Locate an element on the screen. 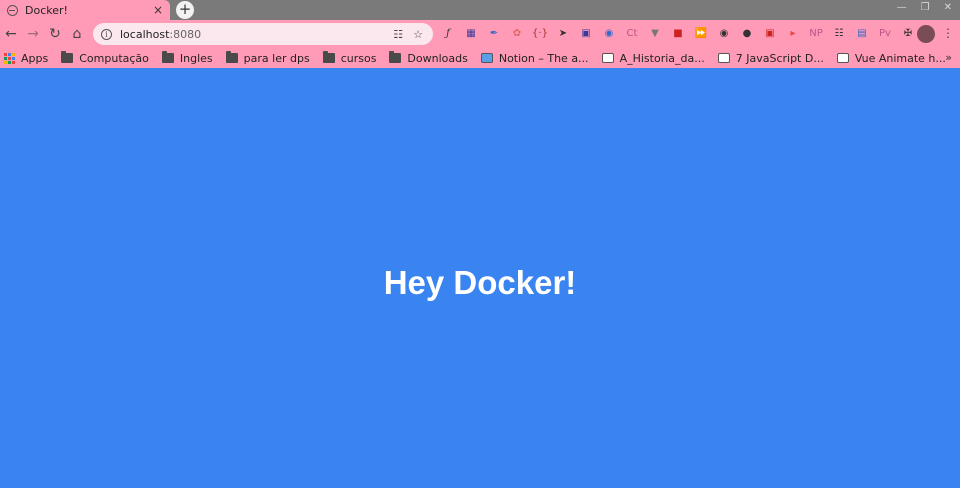 This screenshot has width=960, height=488. camera-extension-icon: ◉ is located at coordinates (724, 34).